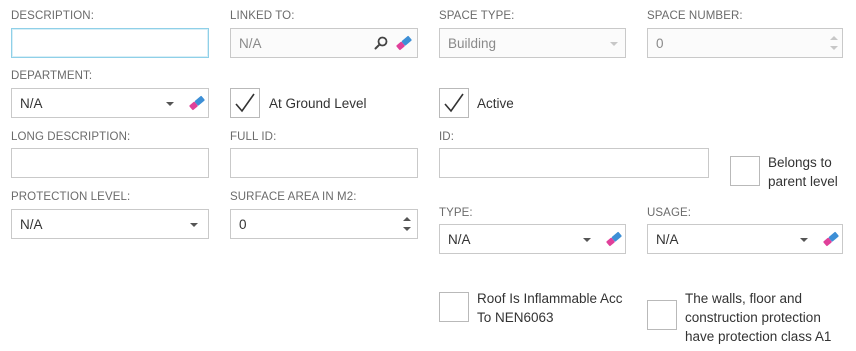 This screenshot has height=351, width=856. What do you see at coordinates (454, 307) in the screenshot?
I see `roof-inflammable-checkbox` at bounding box center [454, 307].